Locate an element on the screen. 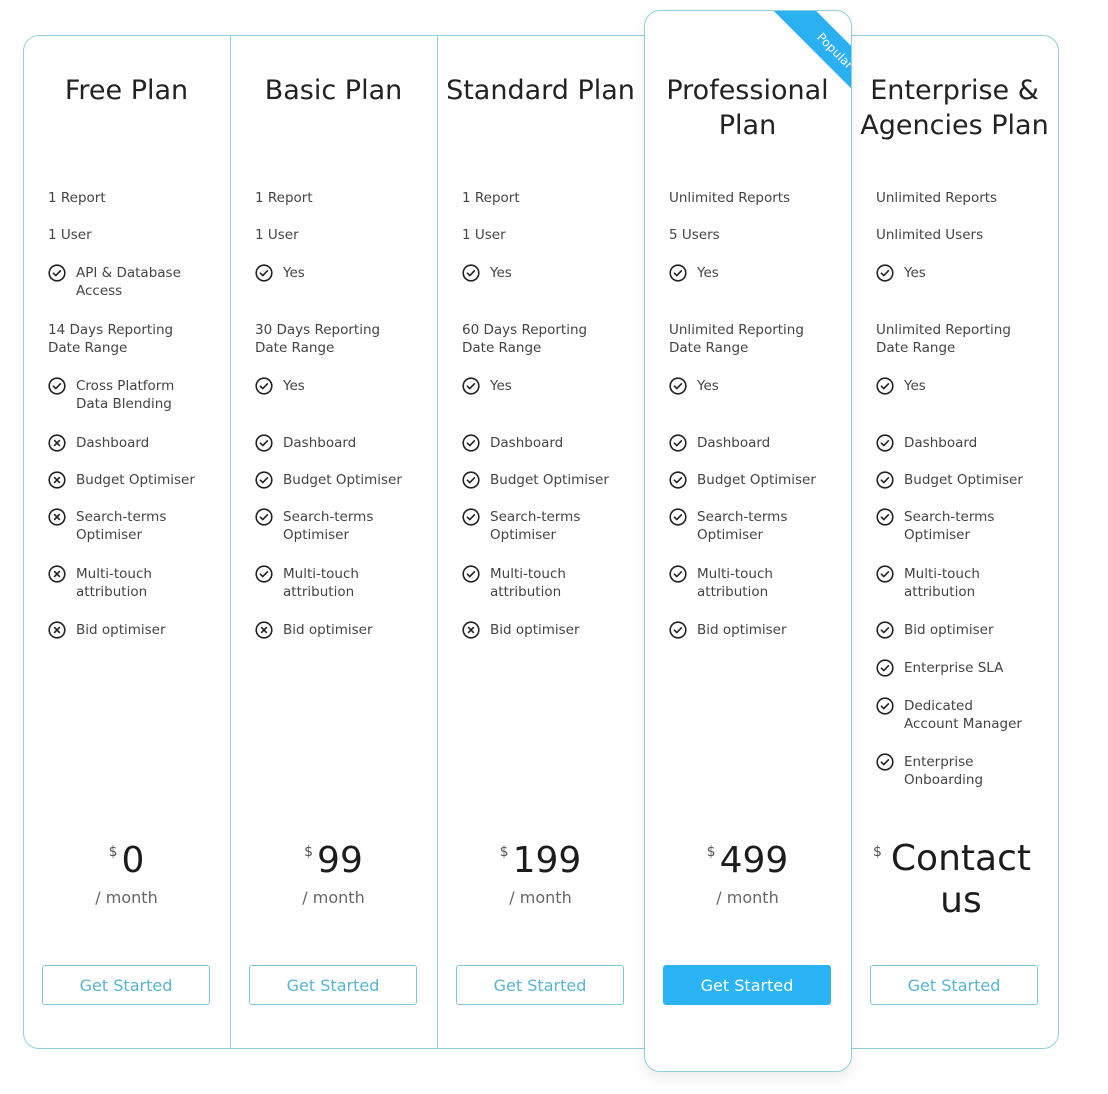  feature-item: Cross Platform Data Blending is located at coordinates (134, 395).